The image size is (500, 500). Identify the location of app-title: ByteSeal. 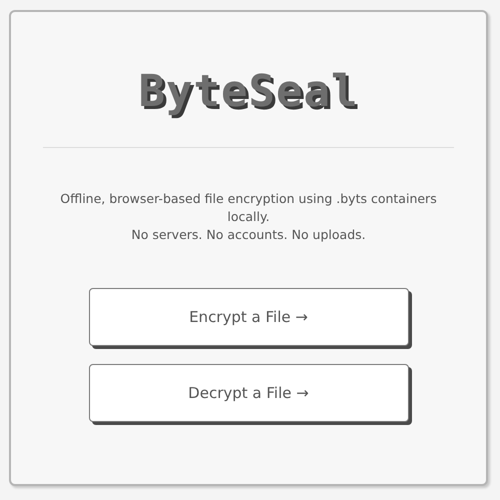
(248, 92).